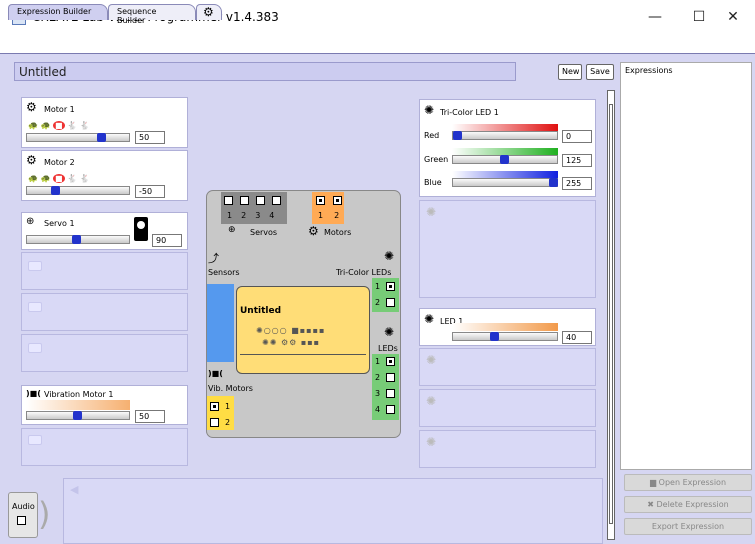  What do you see at coordinates (577, 160) in the screenshot?
I see `green-value: 125` at bounding box center [577, 160].